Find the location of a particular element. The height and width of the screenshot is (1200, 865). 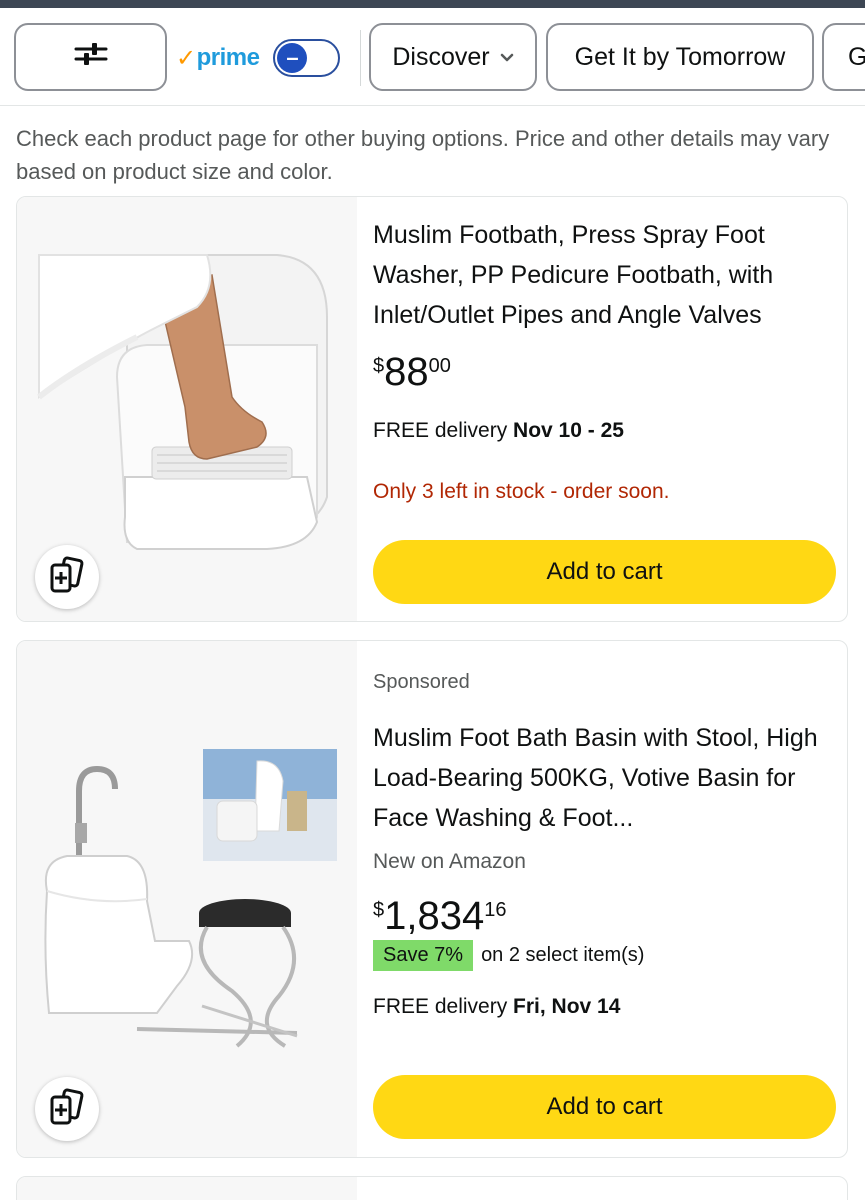

prime-check-icon: ✓ is located at coordinates (186, 58).